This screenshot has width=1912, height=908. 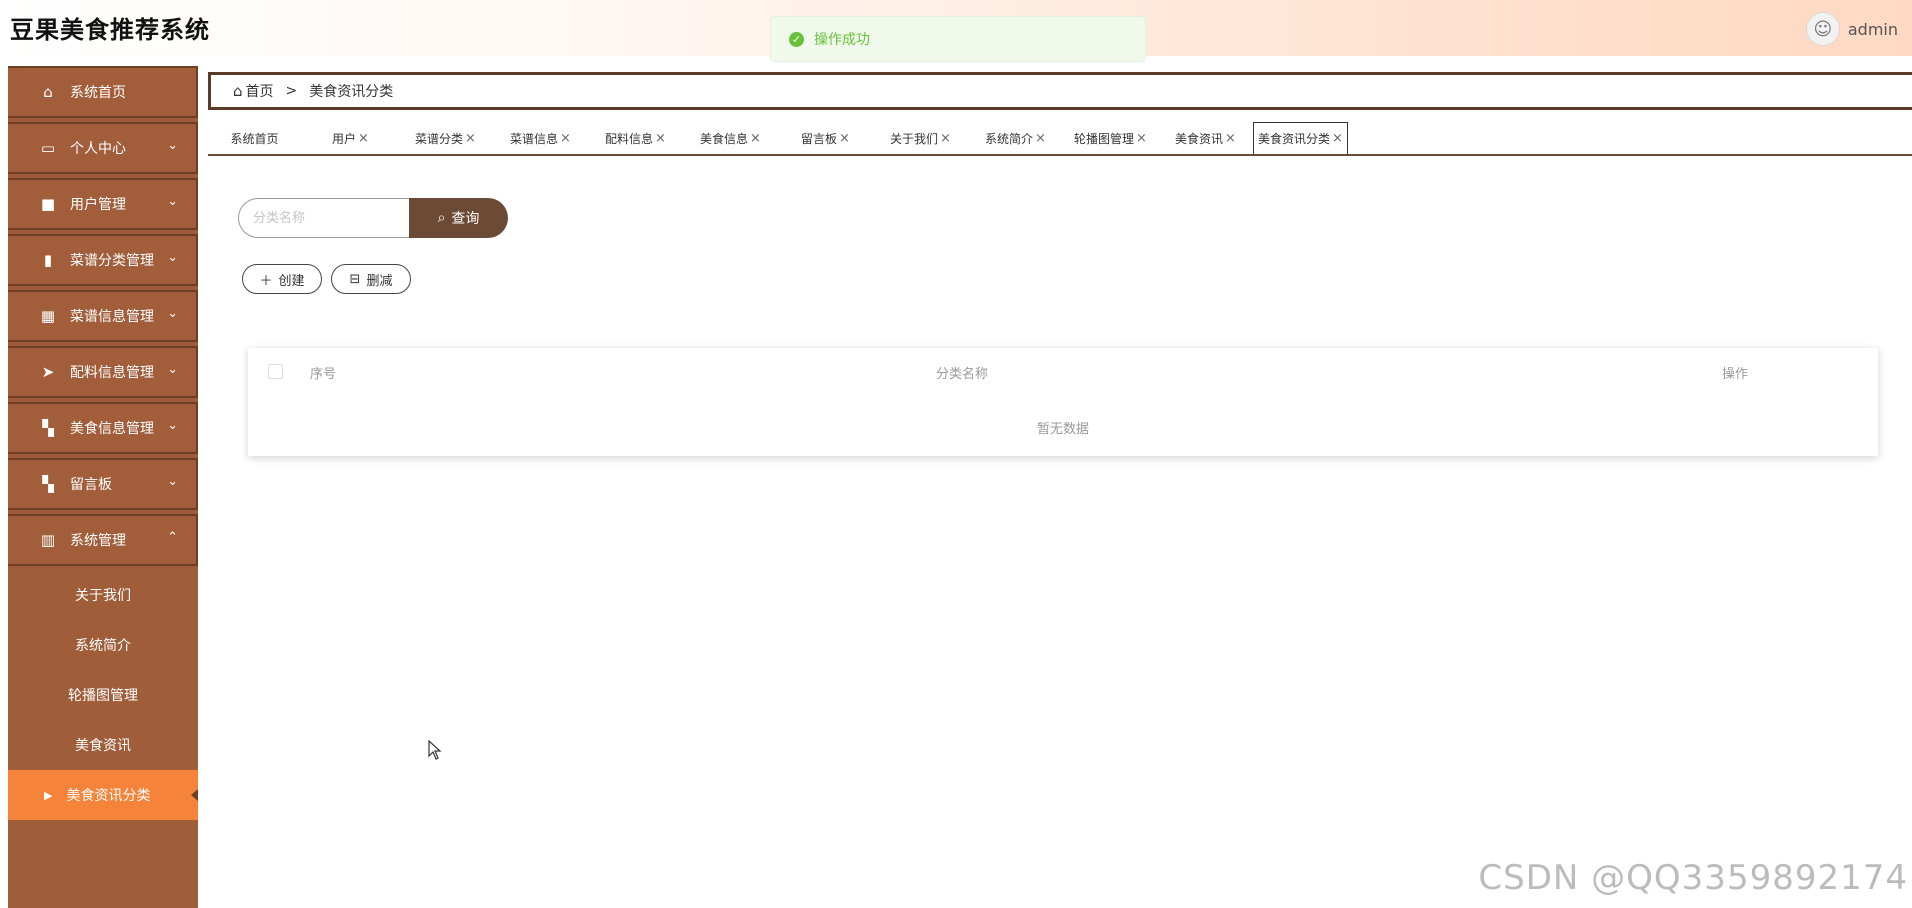 What do you see at coordinates (48, 148) in the screenshot?
I see `card-icon: ▭` at bounding box center [48, 148].